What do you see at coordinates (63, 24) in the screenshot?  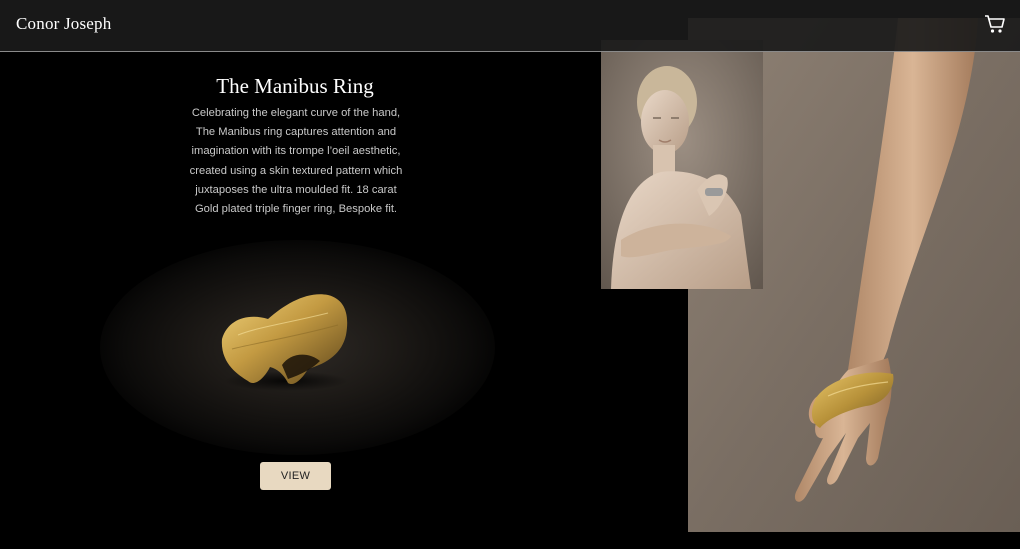 I see `brand-logo: Conor Joseph` at bounding box center [63, 24].